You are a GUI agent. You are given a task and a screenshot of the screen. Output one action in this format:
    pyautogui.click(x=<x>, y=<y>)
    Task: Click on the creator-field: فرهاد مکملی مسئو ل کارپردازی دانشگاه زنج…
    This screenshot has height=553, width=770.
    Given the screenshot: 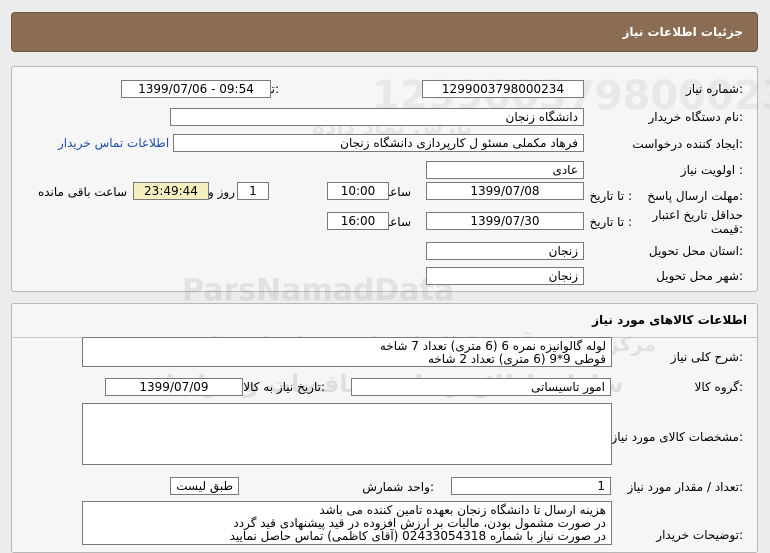 What is the action you would take?
    pyautogui.click(x=378, y=143)
    